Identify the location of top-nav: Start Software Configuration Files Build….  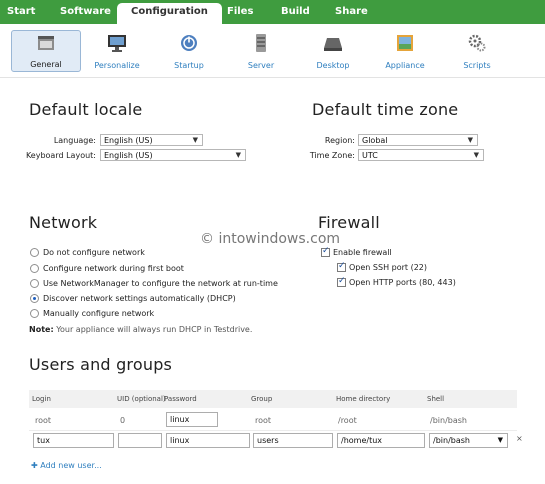
(272, 12).